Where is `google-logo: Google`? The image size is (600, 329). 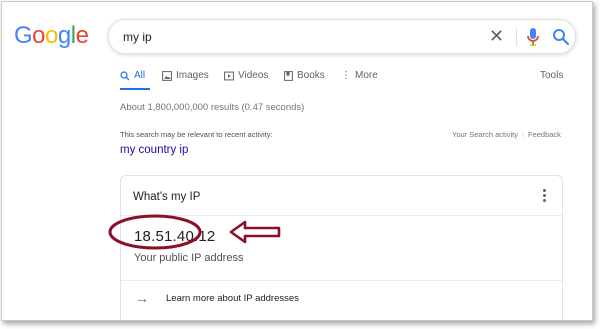
google-logo: Google is located at coordinates (51, 36).